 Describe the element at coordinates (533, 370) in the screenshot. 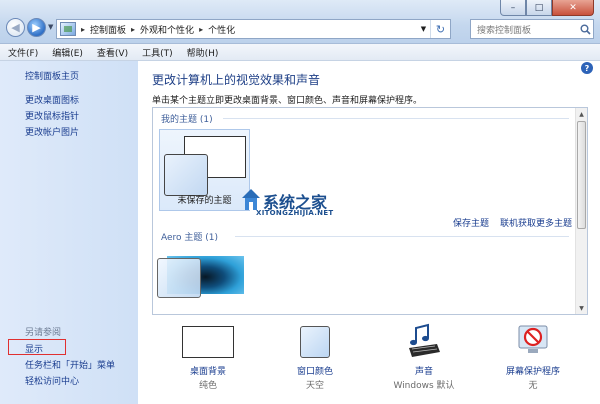

I see `screen-saver-label: 屏幕保护程序` at that location.